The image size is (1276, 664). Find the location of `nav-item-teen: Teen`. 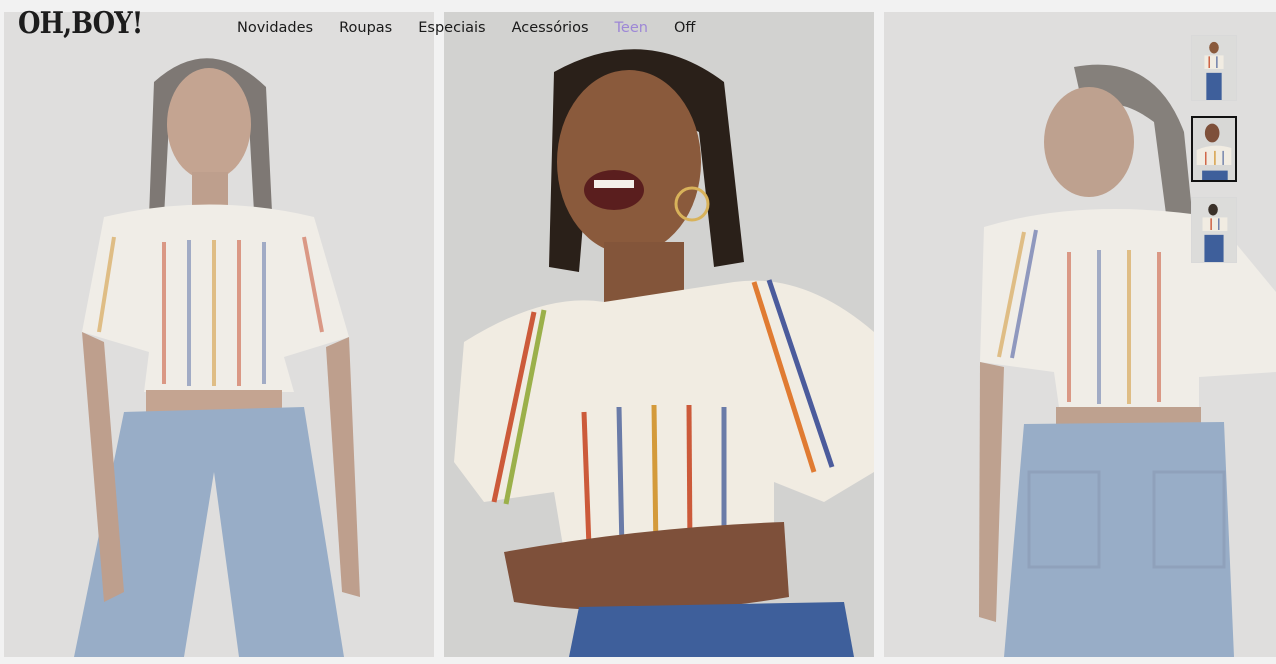

nav-item-teen: Teen is located at coordinates (631, 28).